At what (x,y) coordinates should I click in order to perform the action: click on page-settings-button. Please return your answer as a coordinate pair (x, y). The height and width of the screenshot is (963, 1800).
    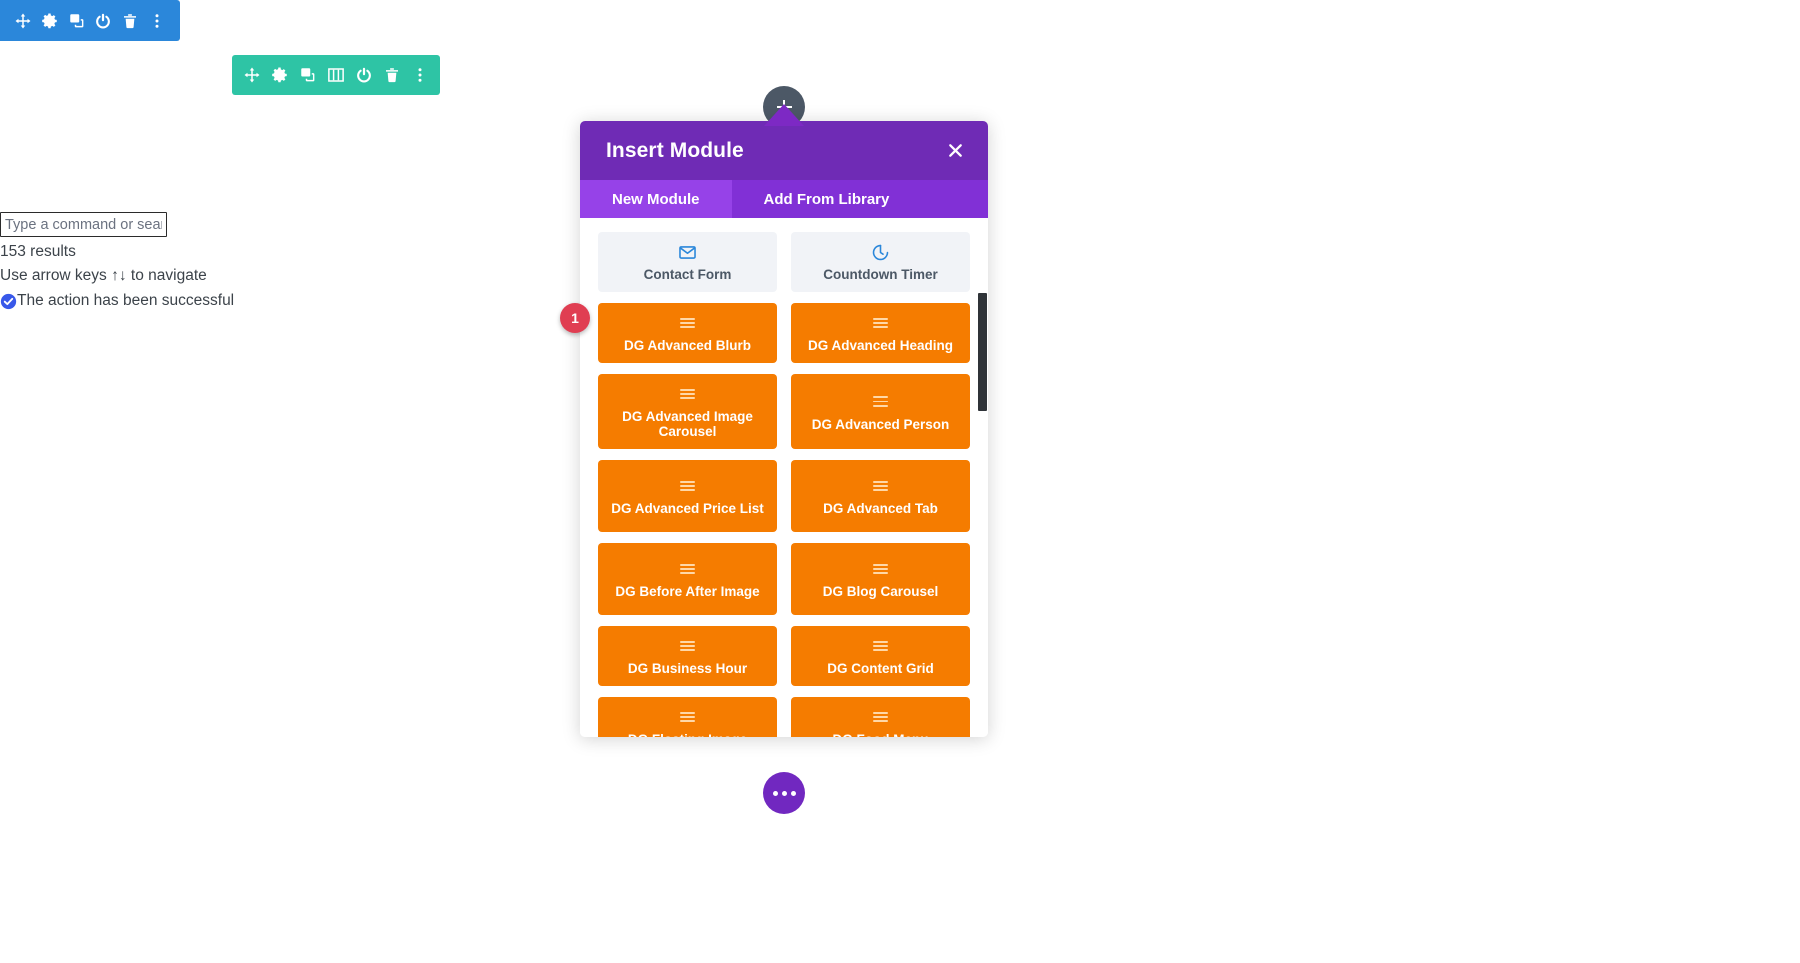
    Looking at the image, I should click on (784, 793).